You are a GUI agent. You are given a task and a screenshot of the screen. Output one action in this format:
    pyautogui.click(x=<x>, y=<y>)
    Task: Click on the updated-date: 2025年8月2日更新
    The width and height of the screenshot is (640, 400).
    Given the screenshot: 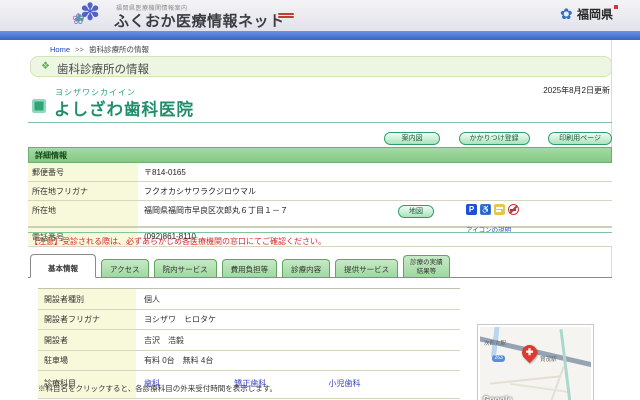 What is the action you would take?
    pyautogui.click(x=576, y=90)
    